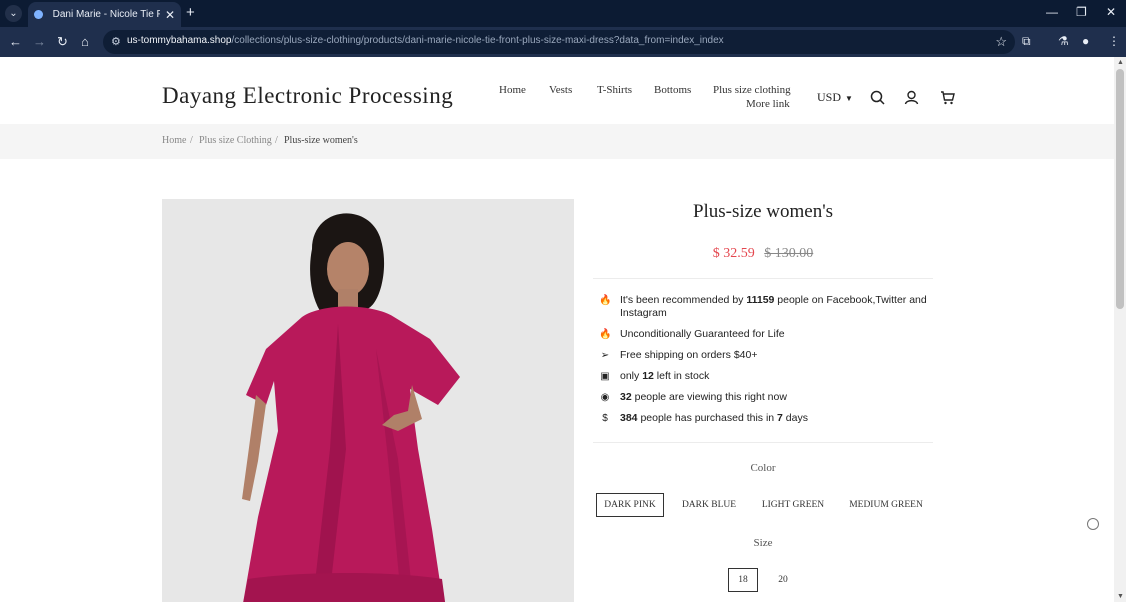  I want to click on nav-home: Home, so click(512, 90).